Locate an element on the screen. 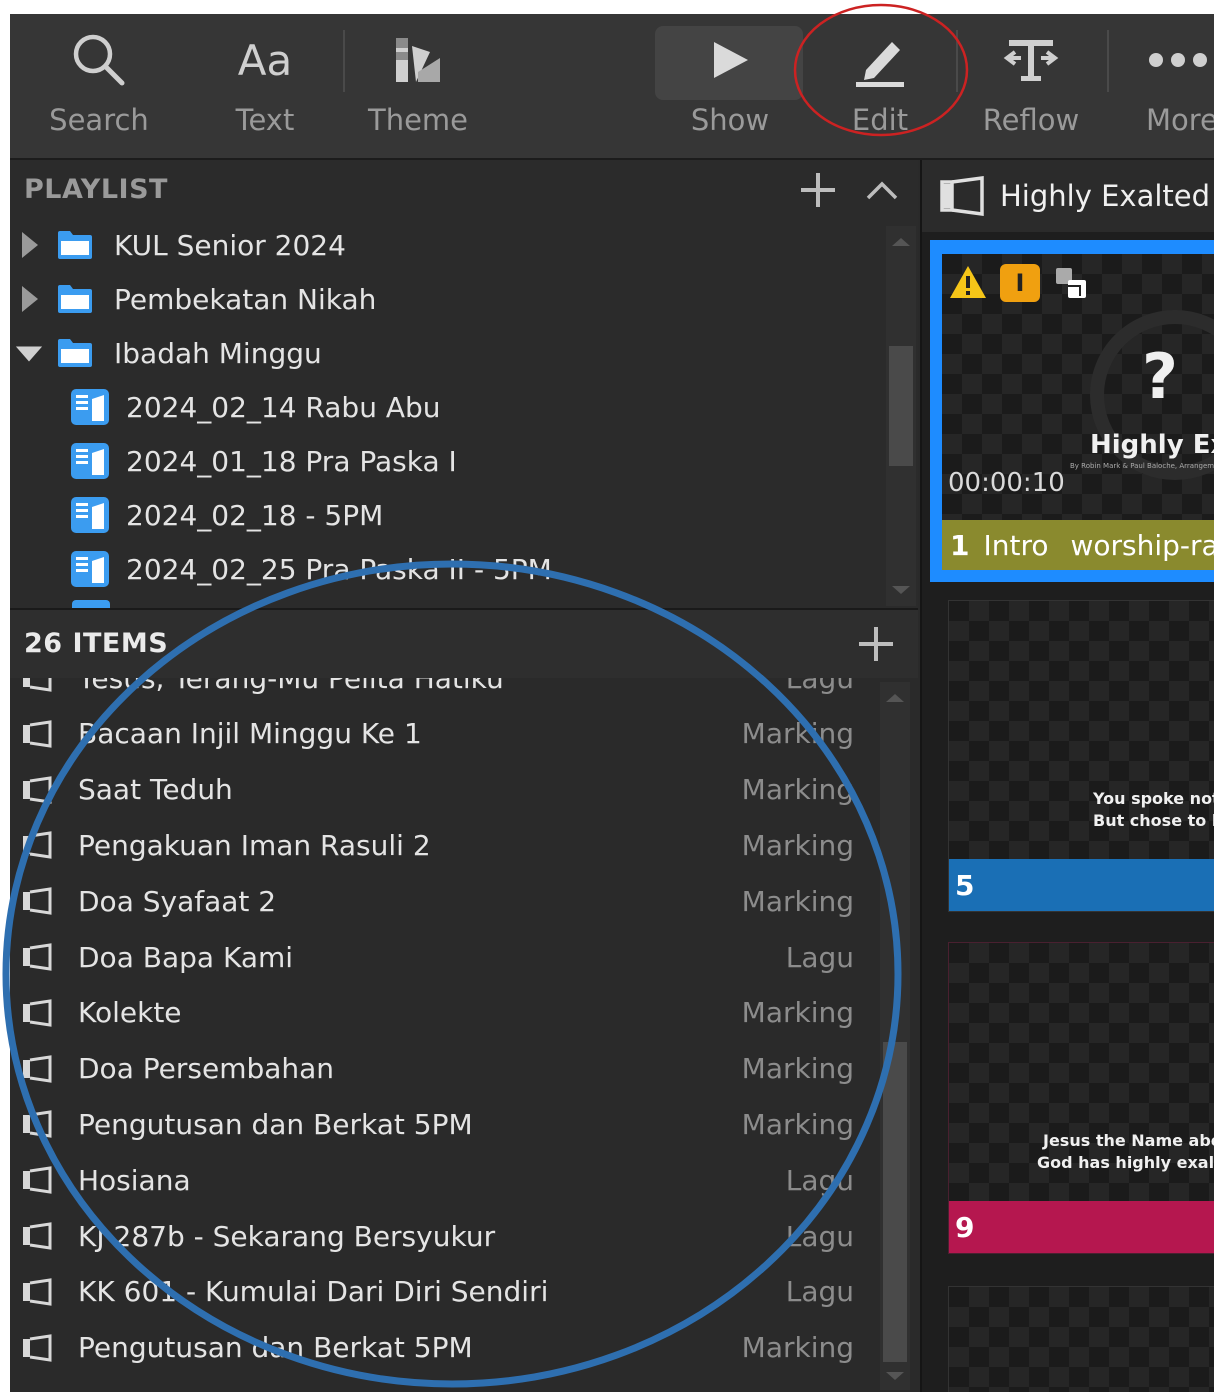 The width and height of the screenshot is (1214, 1392). item-row: Doa Bapa Kami Lagu is located at coordinates (444, 957).